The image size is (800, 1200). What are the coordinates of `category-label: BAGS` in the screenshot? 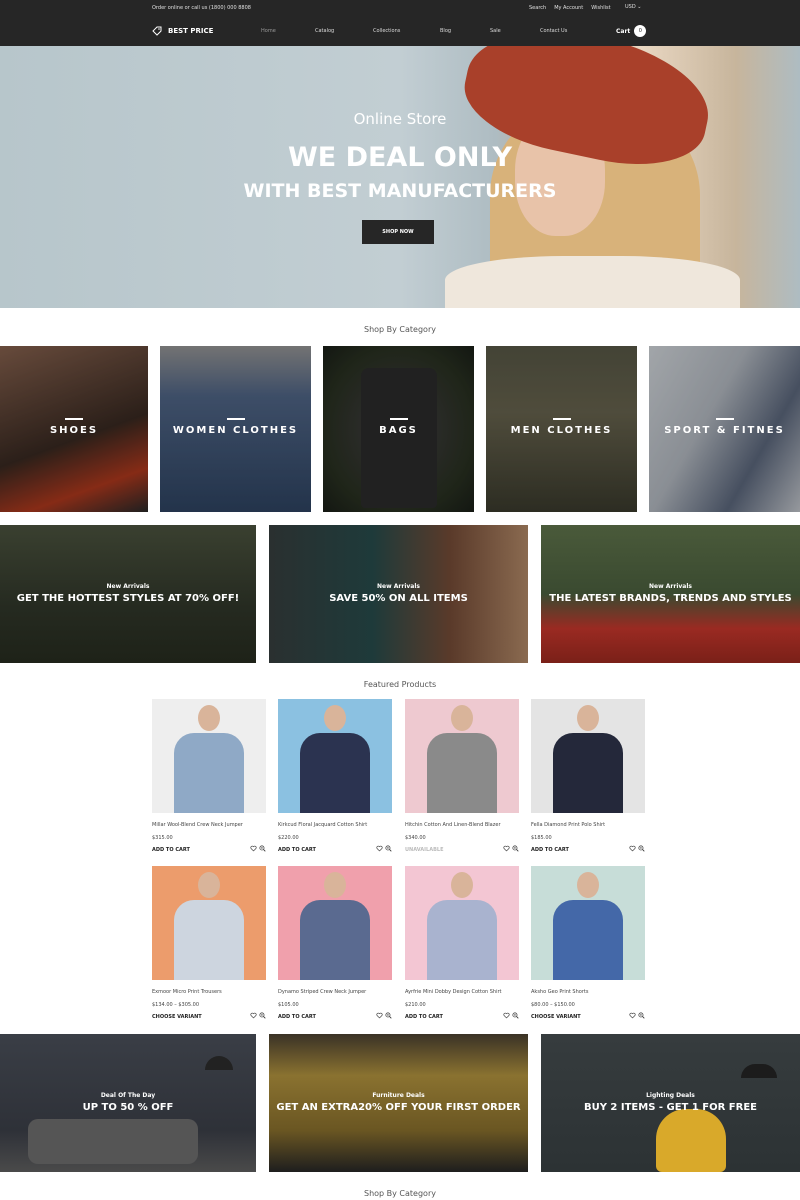 It's located at (398, 430).